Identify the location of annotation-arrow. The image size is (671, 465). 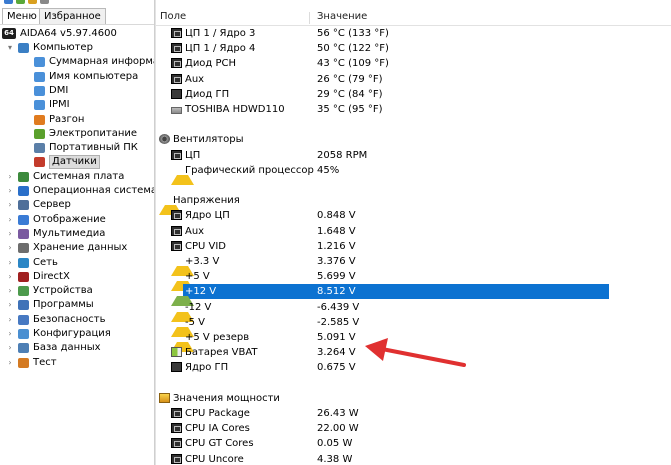
(415, 352).